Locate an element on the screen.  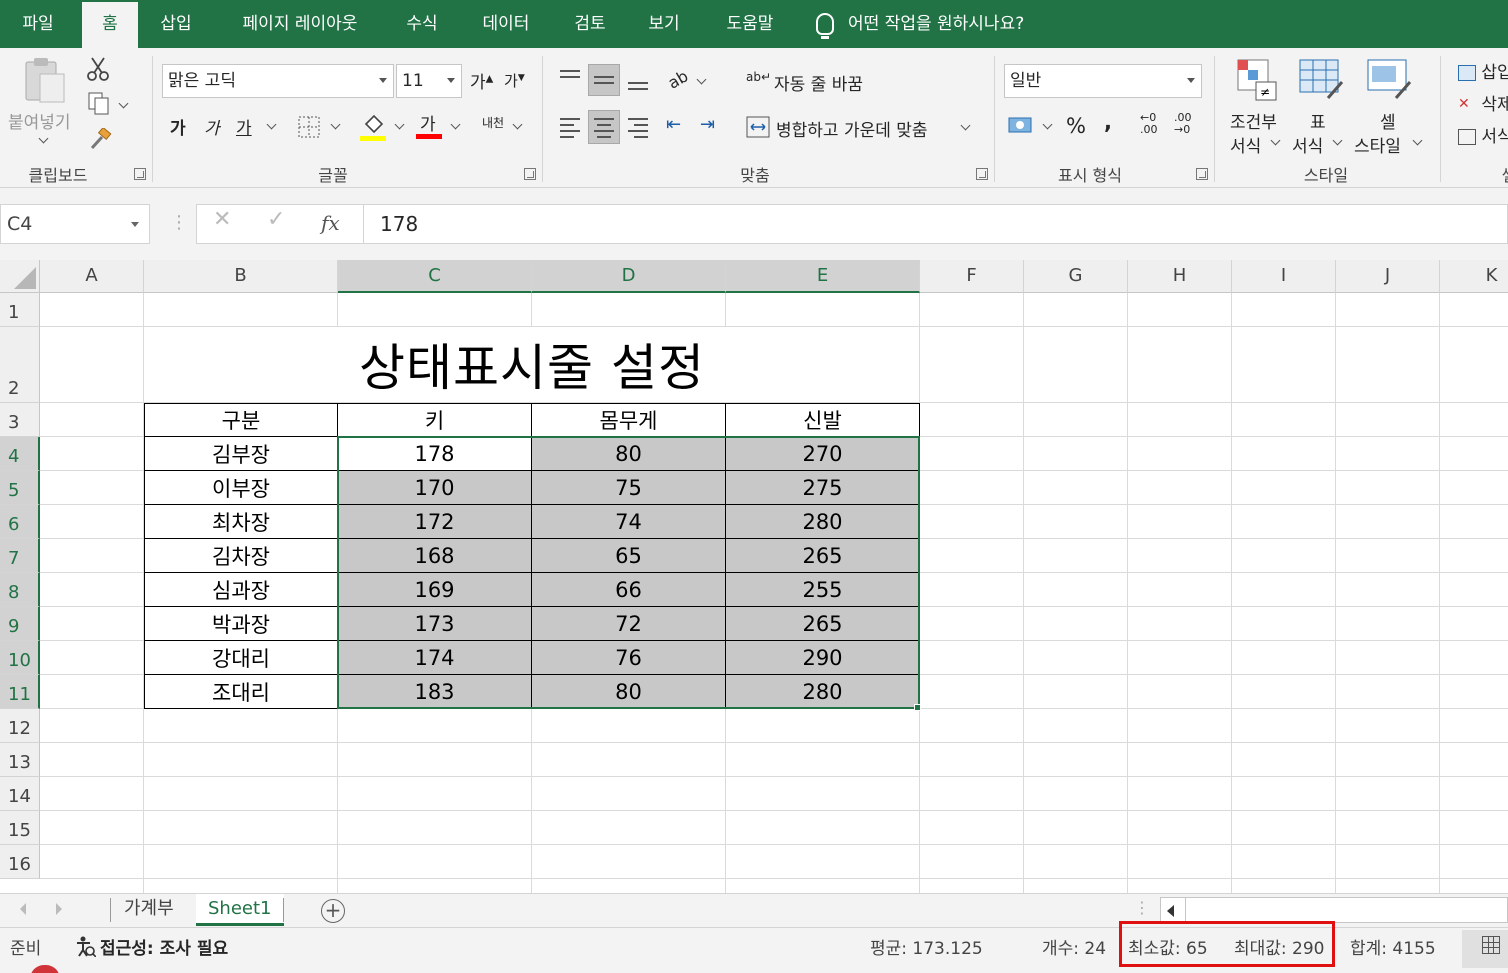
table-row-label: 강대리 is located at coordinates (241, 658).